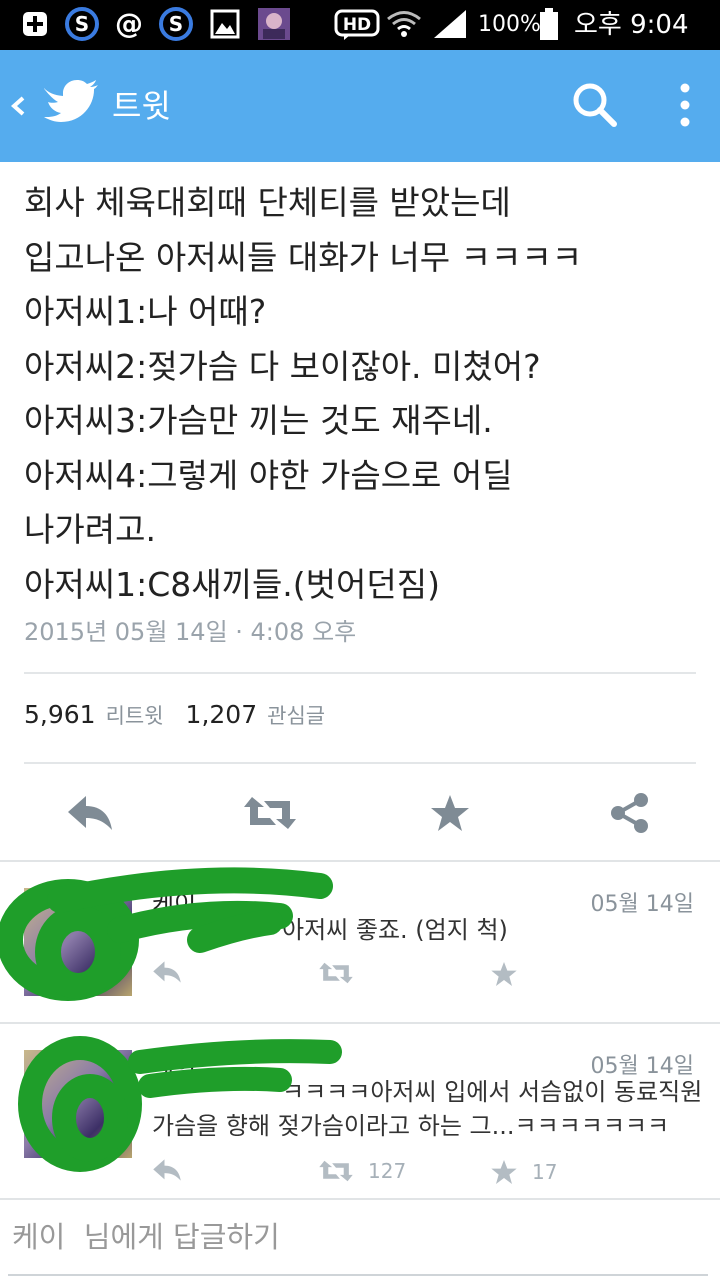  Describe the element at coordinates (190, 632) in the screenshot. I see `tweet-timestamp: 2015년 05월 14일 · 4:08 오후` at that location.